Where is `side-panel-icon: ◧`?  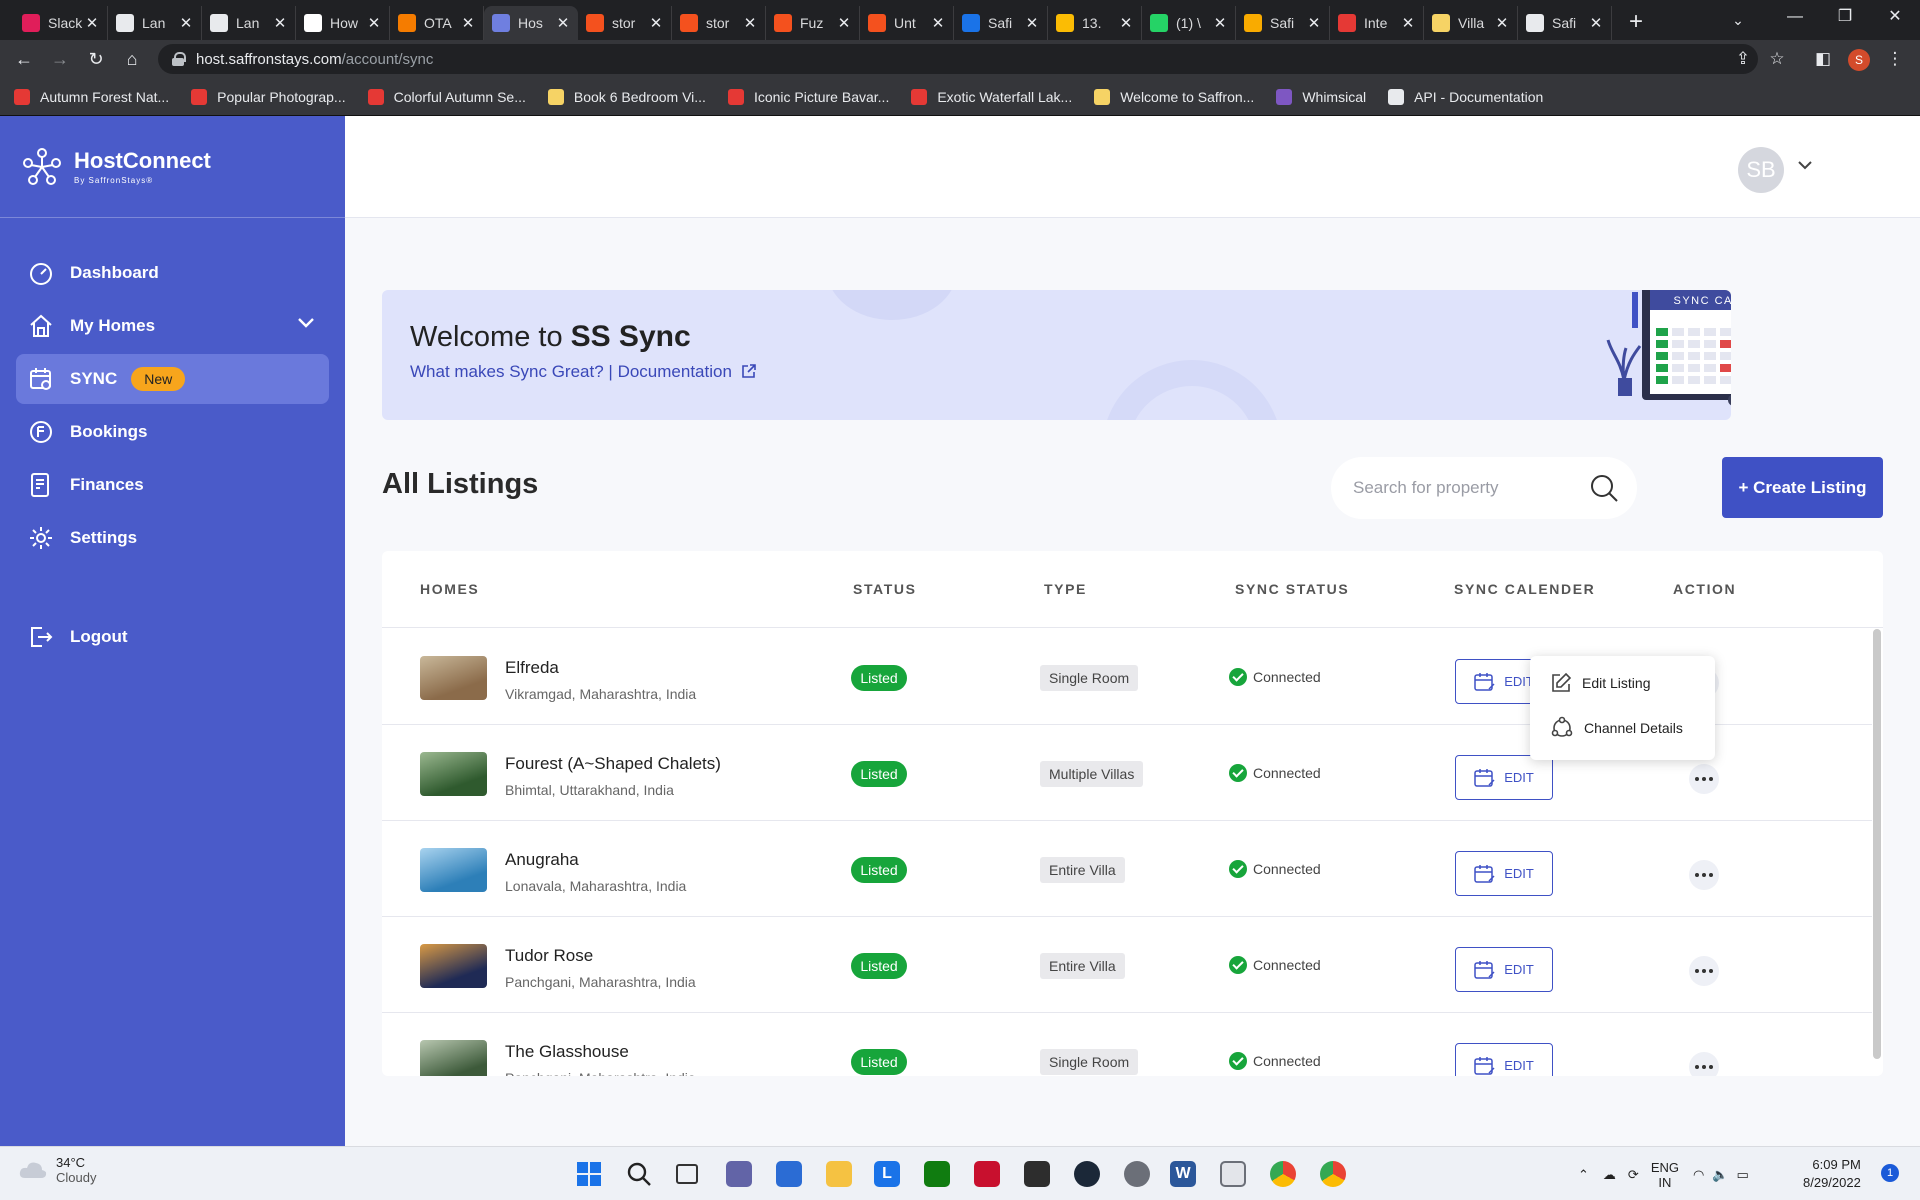 side-panel-icon: ◧ is located at coordinates (1823, 59).